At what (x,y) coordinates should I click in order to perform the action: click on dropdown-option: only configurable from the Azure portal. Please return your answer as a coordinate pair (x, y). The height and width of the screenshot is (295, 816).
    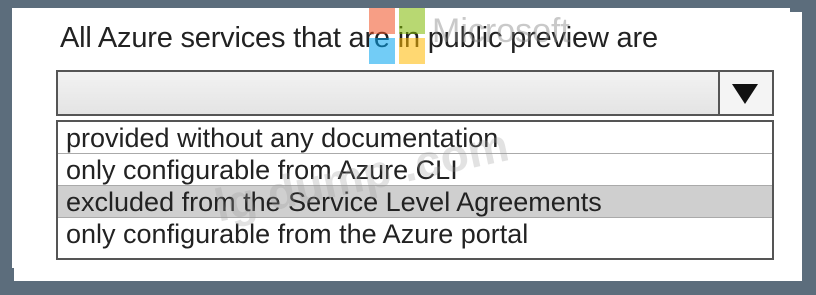
    Looking at the image, I should click on (415, 238).